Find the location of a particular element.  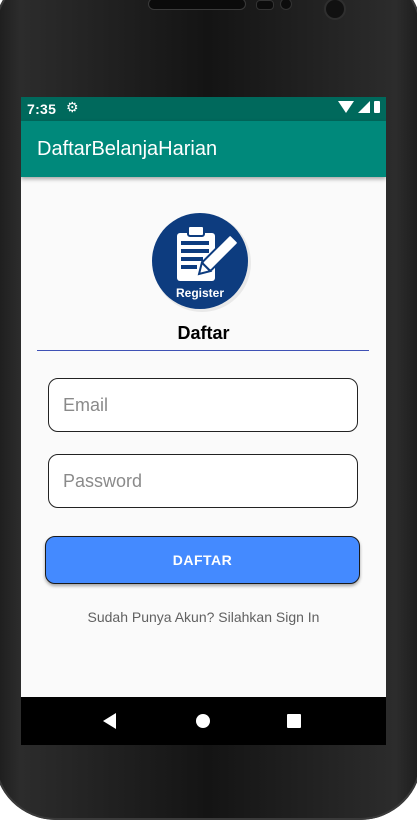

password-input is located at coordinates (203, 481).